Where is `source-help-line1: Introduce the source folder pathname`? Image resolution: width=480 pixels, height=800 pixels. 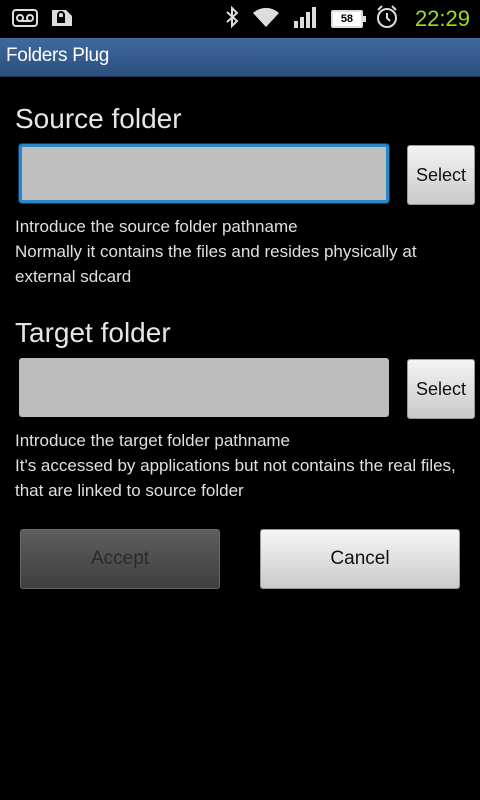 source-help-line1: Introduce the source folder pathname is located at coordinates (156, 226).